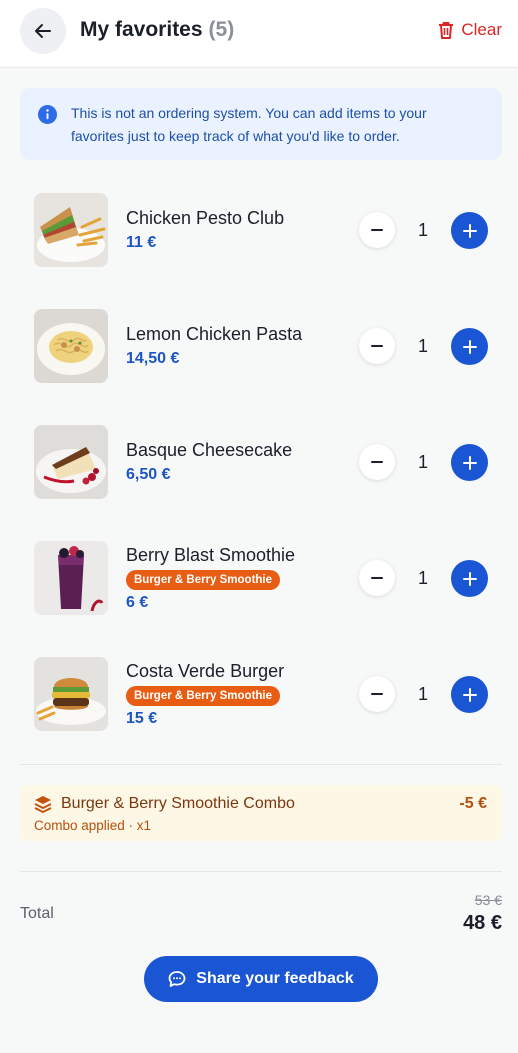  I want to click on layers-icon, so click(43, 804).